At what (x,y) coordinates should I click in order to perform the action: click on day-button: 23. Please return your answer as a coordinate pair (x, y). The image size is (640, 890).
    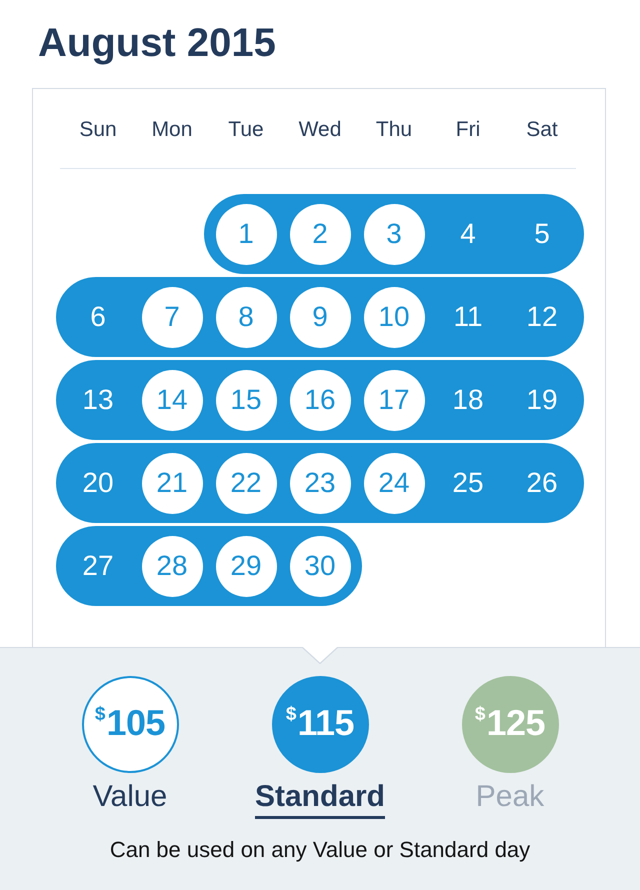
    Looking at the image, I should click on (320, 483).